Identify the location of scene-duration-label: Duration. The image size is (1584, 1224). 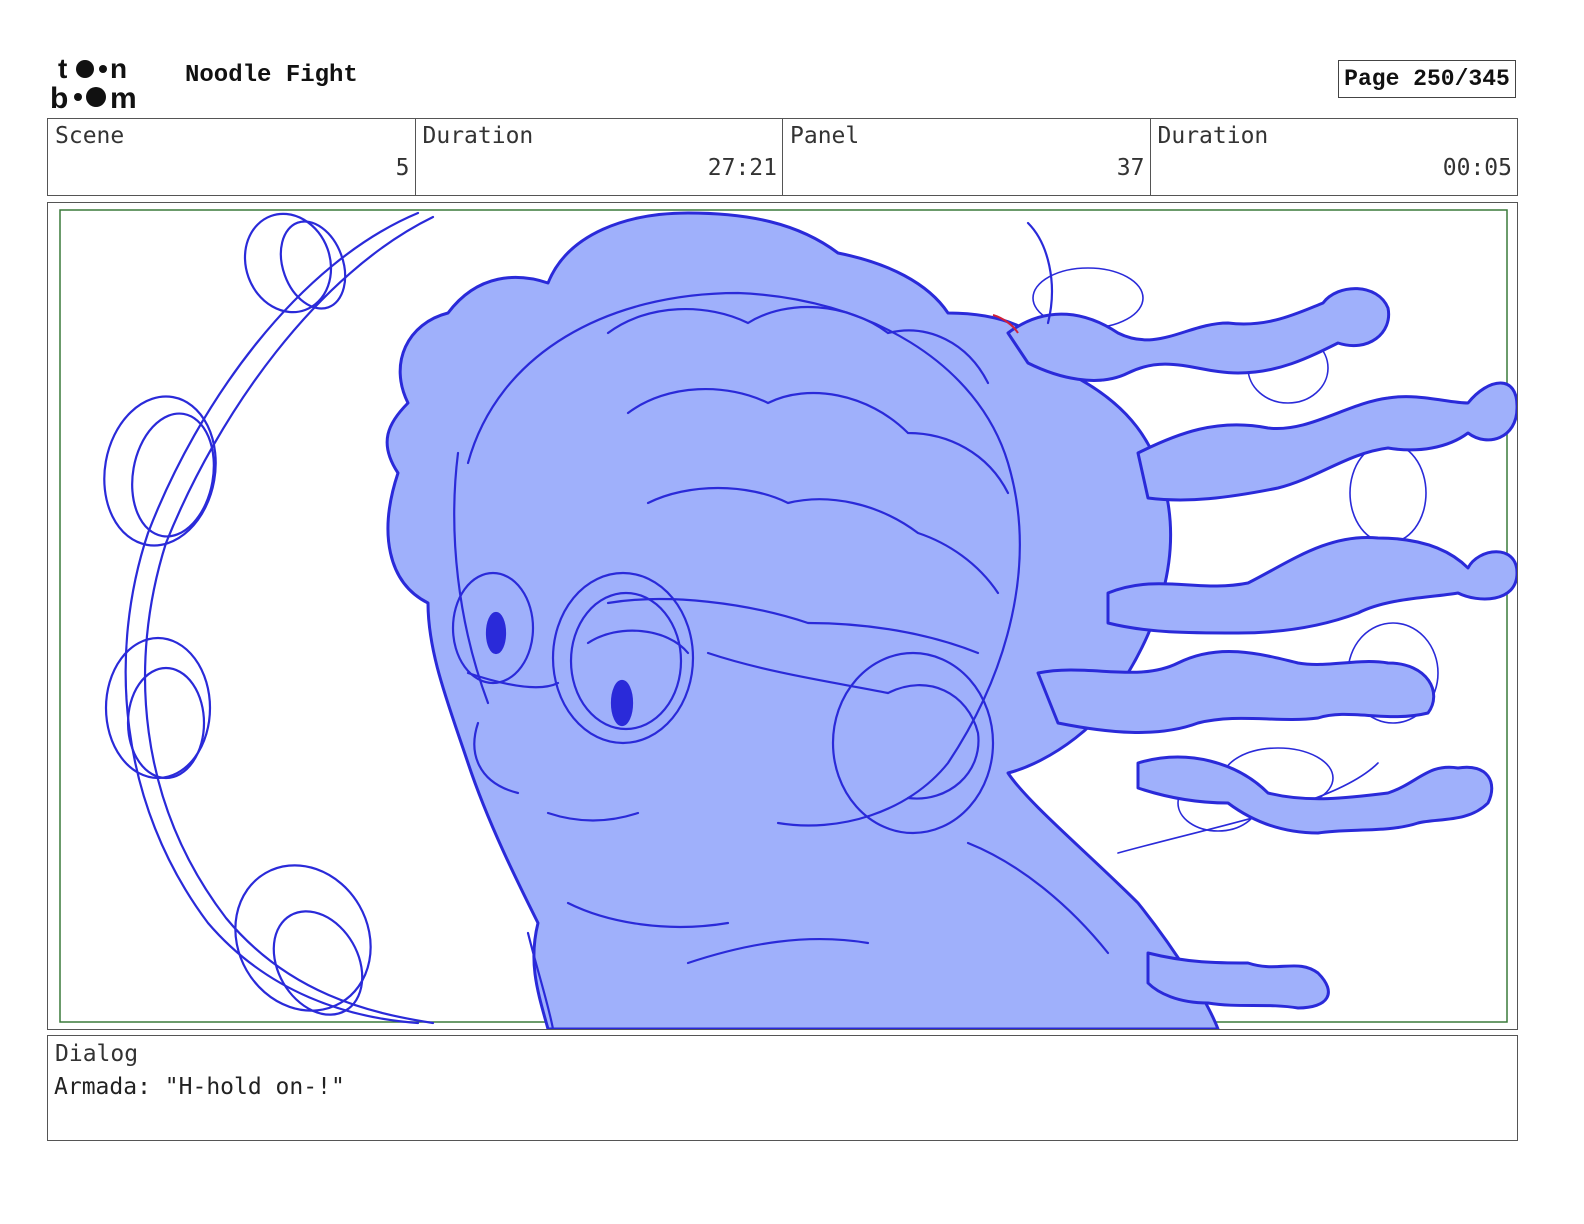
(478, 136).